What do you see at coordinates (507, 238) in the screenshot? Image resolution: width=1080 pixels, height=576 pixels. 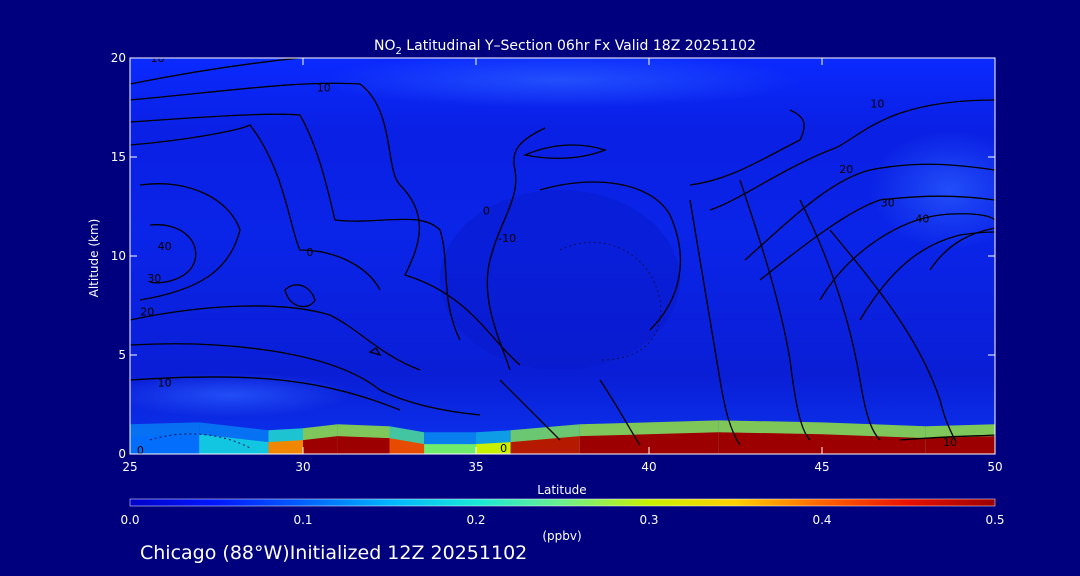 I see `contour-label: -10` at bounding box center [507, 238].